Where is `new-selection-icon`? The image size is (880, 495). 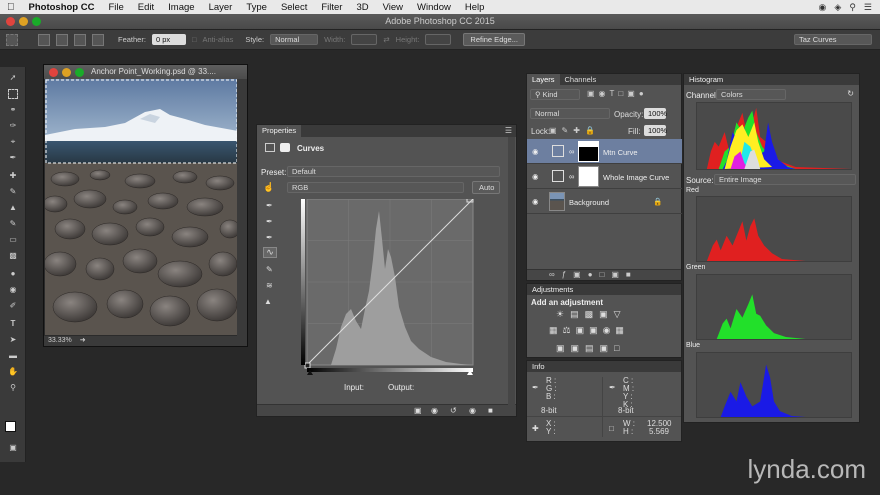 new-selection-icon is located at coordinates (44, 39).